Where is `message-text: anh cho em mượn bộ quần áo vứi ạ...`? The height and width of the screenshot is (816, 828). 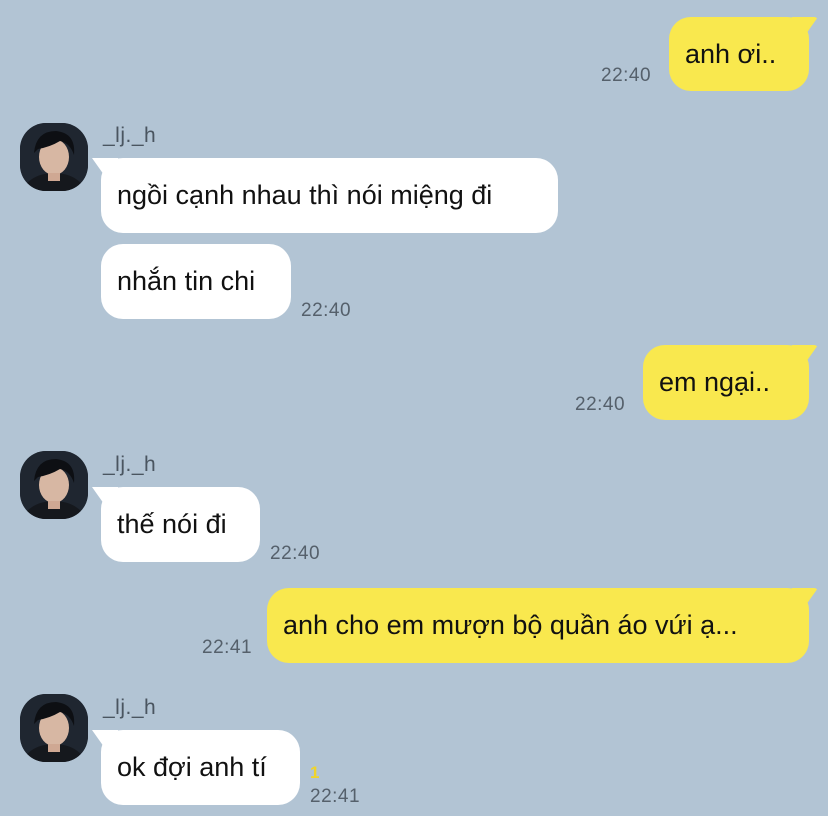 message-text: anh cho em mượn bộ quần áo vứi ạ... is located at coordinates (510, 625).